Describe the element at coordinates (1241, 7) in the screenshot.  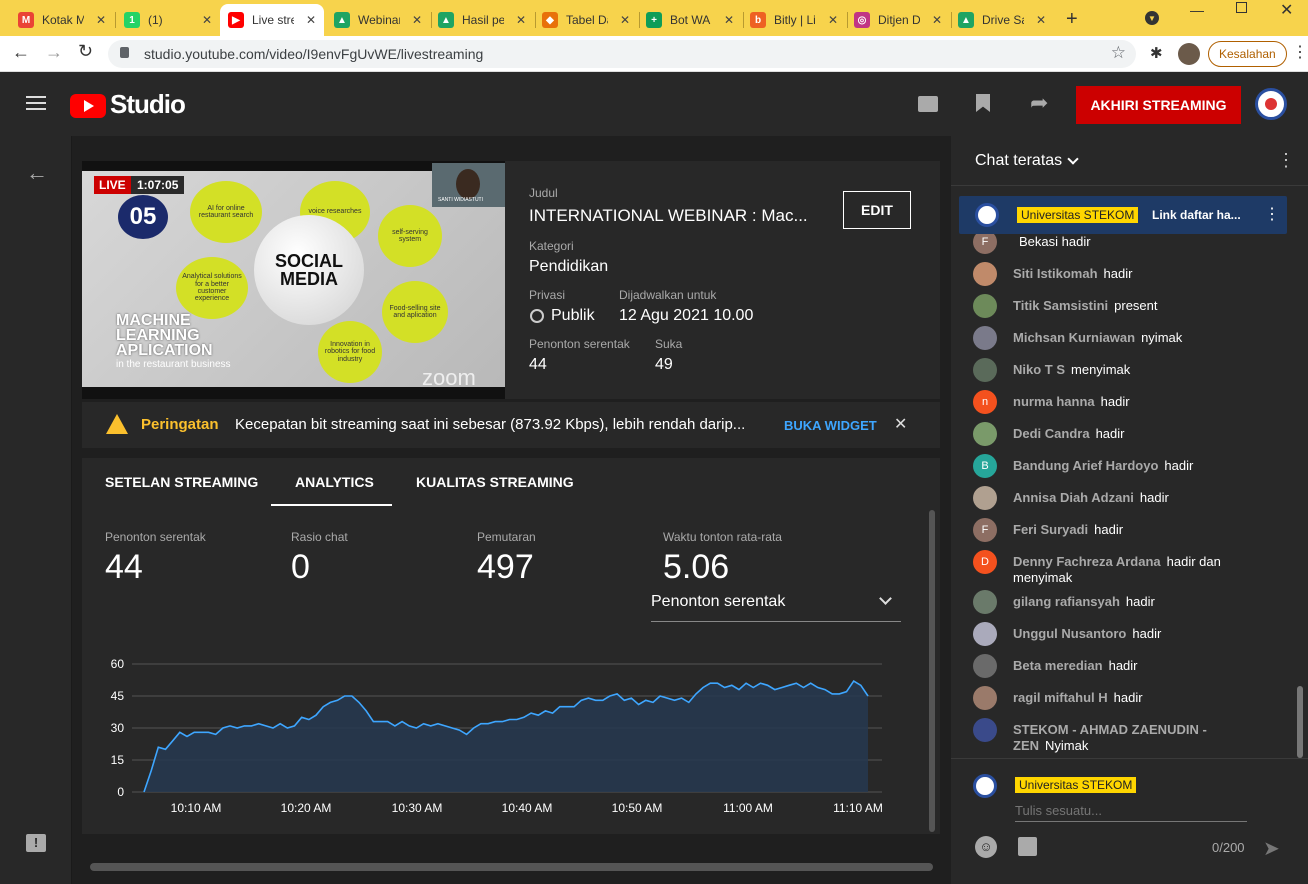
I see `maximize-icon` at that location.